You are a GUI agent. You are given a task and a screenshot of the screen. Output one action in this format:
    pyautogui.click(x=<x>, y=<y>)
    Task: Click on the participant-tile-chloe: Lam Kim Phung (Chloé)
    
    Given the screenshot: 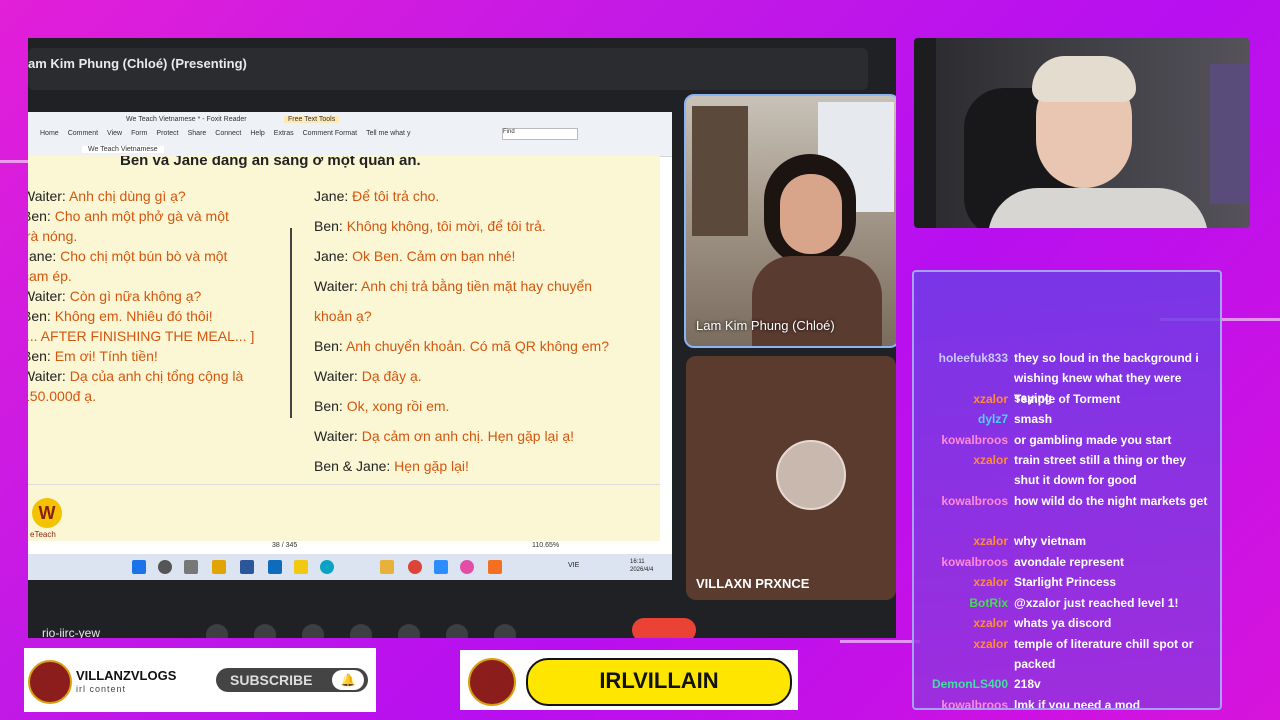 What is the action you would take?
    pyautogui.click(x=790, y=221)
    